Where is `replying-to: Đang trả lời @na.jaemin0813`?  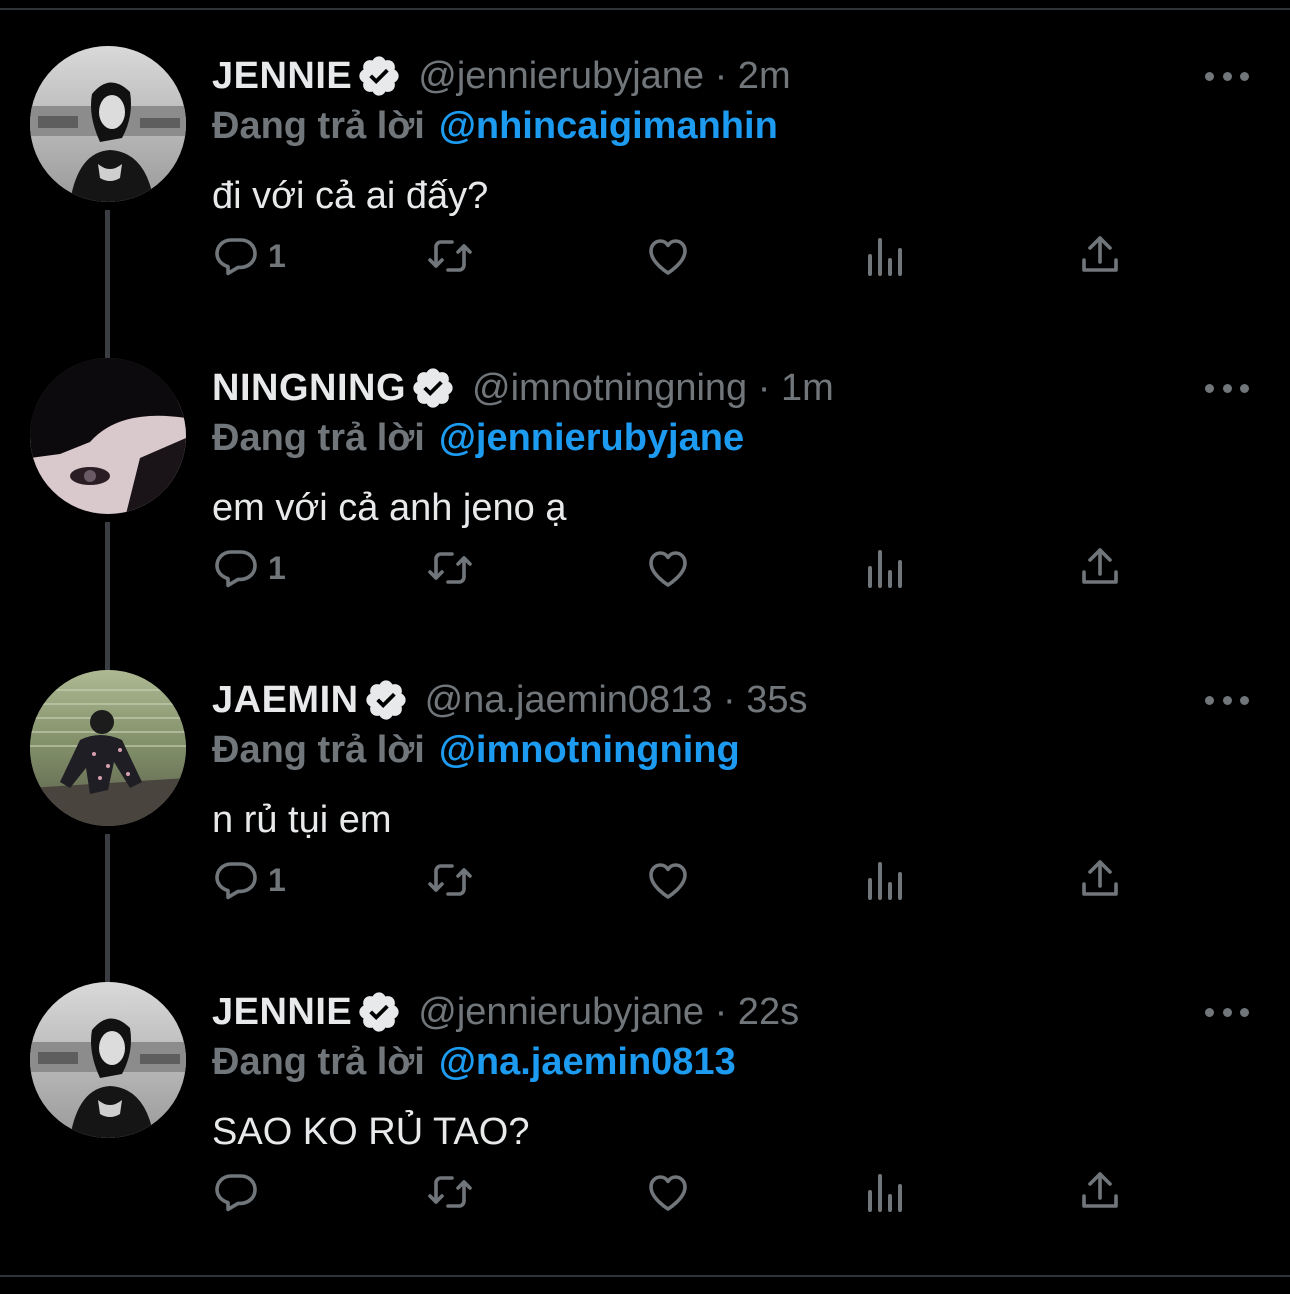 replying-to: Đang trả lời @na.jaemin0813 is located at coordinates (474, 1062).